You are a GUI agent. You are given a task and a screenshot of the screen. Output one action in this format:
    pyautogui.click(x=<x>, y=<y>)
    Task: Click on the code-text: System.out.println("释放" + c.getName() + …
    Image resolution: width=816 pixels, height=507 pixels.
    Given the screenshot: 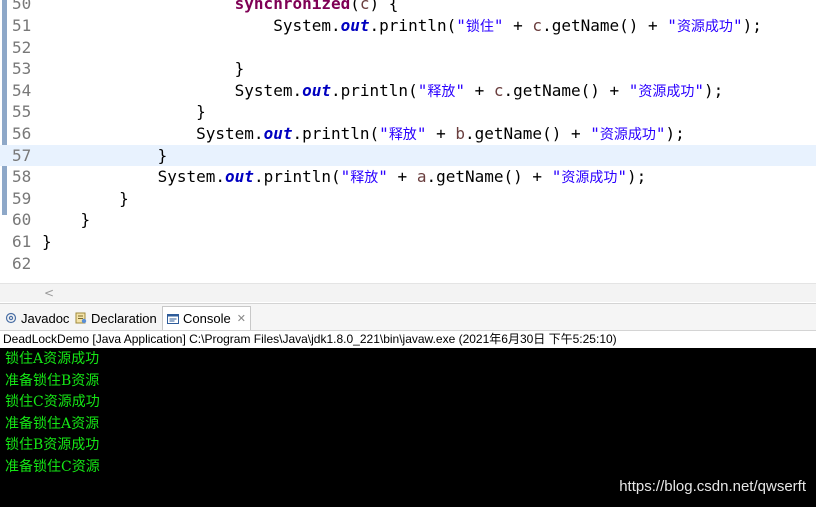 What is the action you would take?
    pyautogui.click(x=383, y=92)
    